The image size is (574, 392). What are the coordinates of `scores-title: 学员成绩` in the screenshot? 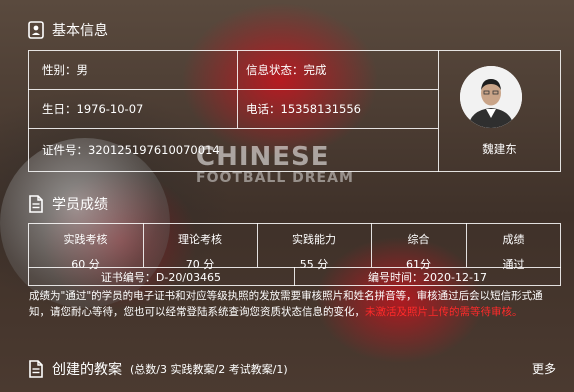 It's located at (80, 205).